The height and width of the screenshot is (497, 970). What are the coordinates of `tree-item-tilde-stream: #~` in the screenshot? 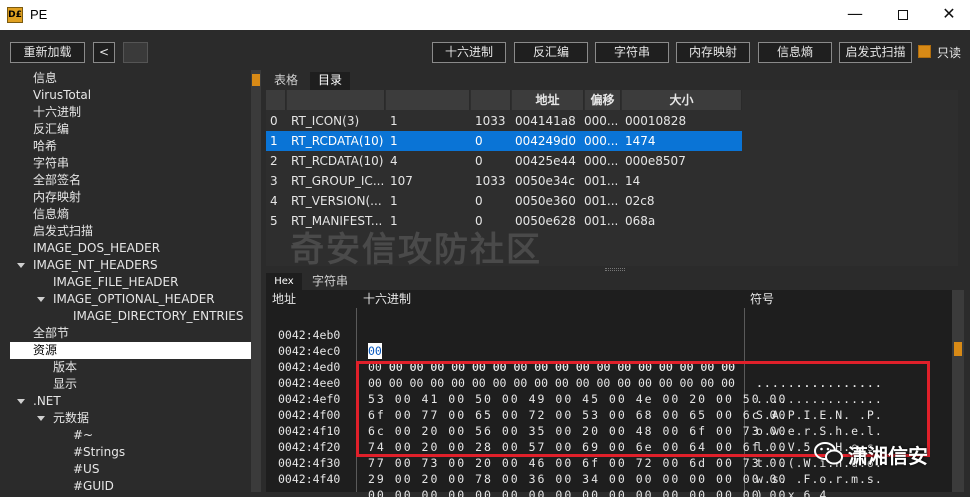 It's located at (83, 435).